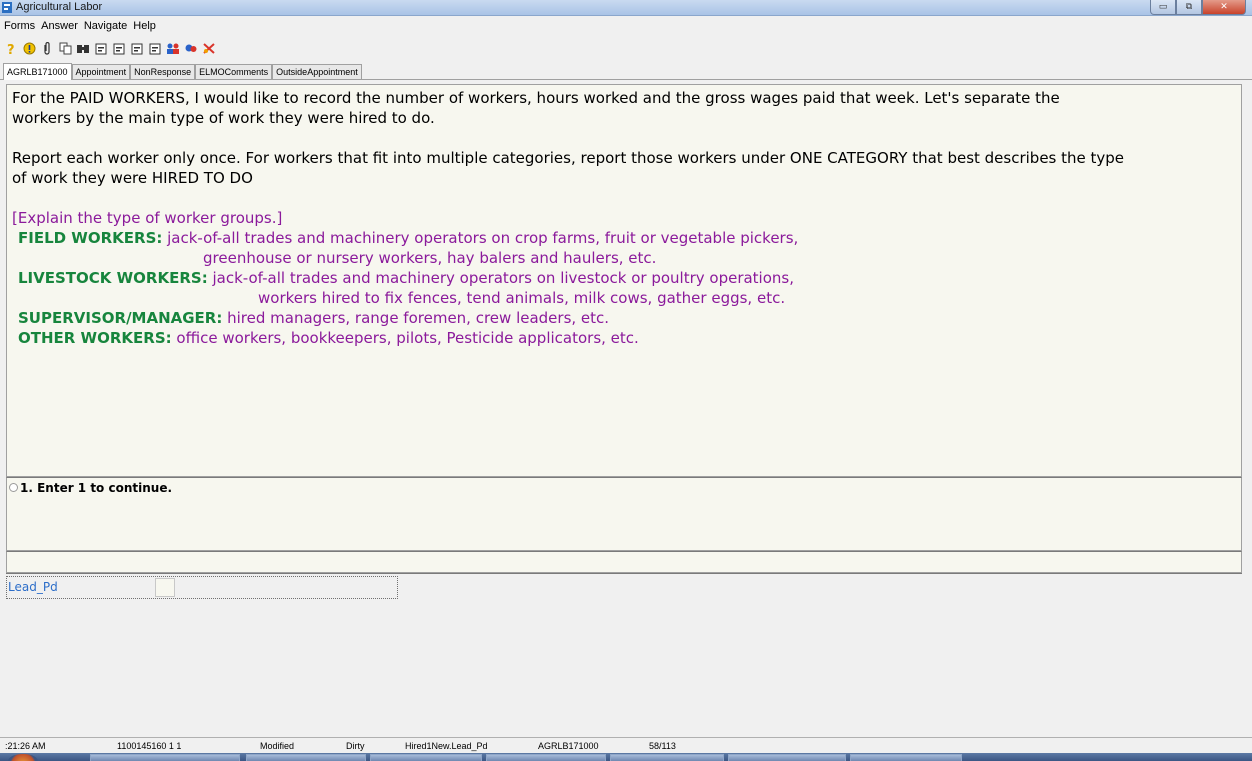  Describe the element at coordinates (37, 71) in the screenshot. I see `tab-agrlb171000: AGRLB171000` at that location.